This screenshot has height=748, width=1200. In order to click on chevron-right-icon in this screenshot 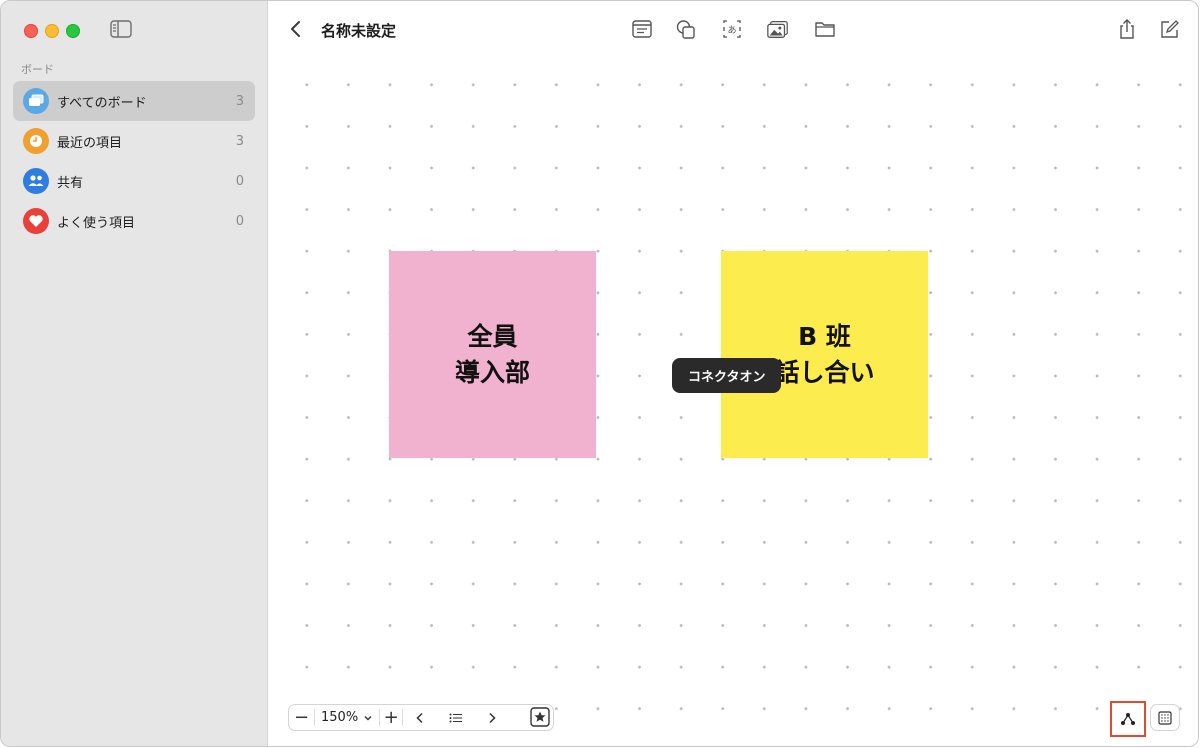, I will do `click(492, 717)`.